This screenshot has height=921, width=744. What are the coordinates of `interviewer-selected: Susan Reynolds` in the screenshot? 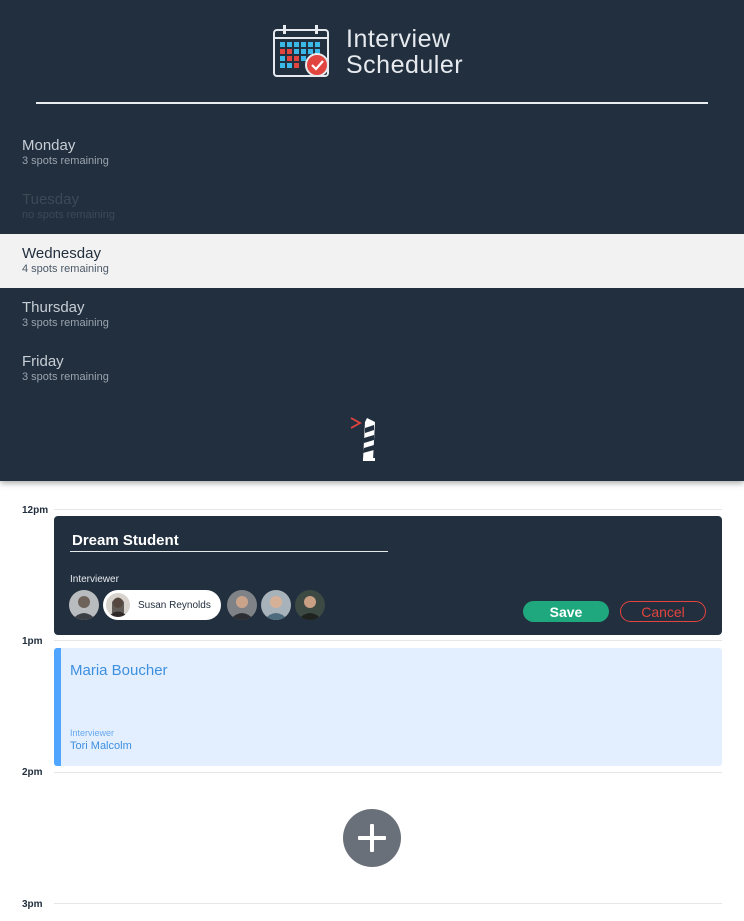 It's located at (162, 605).